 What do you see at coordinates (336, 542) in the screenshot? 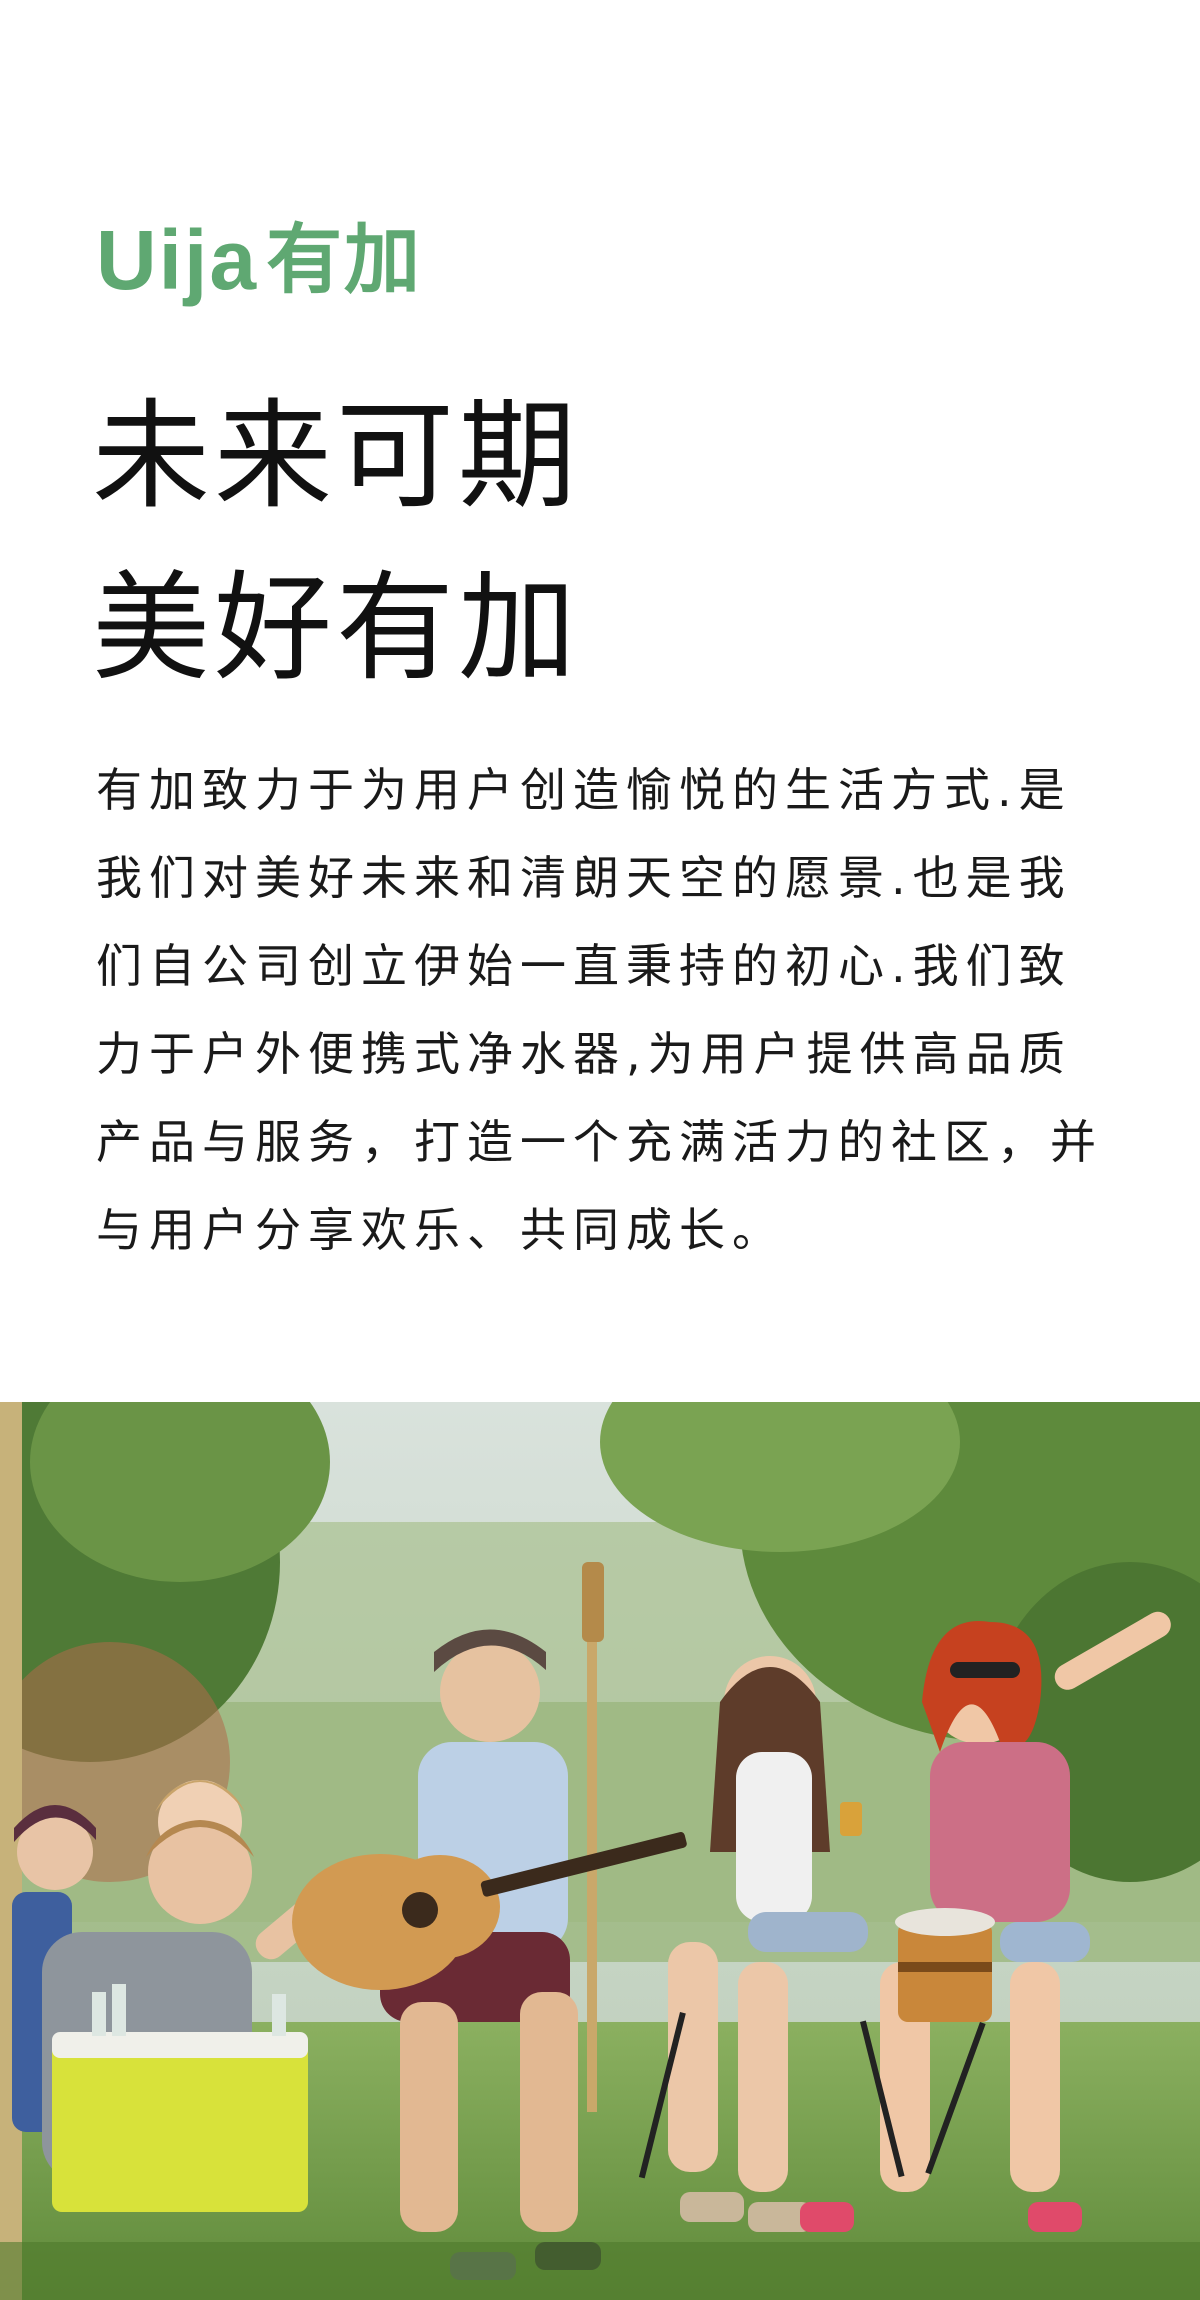
I see `headline: 未来可期 美好有加` at bounding box center [336, 542].